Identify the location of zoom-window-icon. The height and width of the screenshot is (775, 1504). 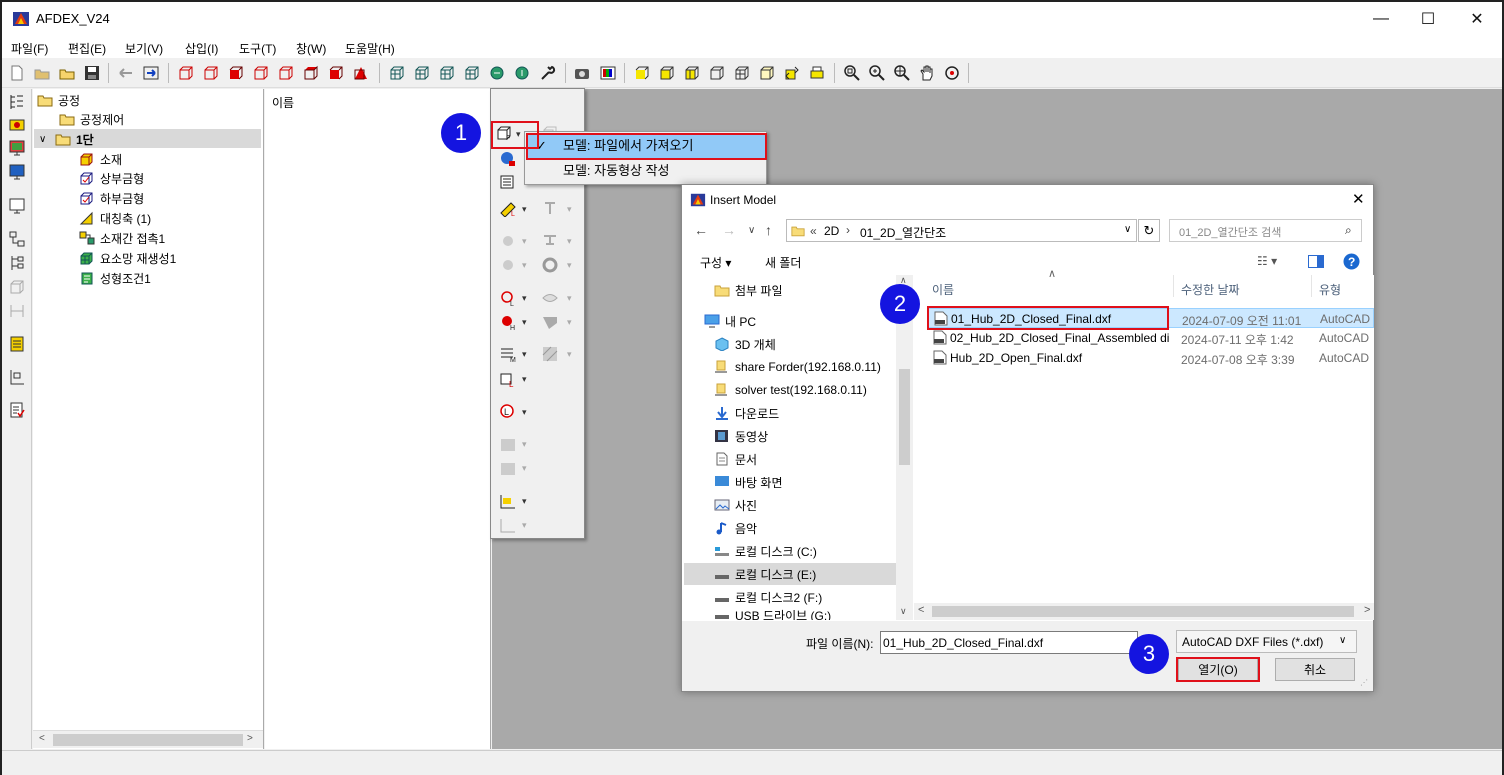
(902, 73).